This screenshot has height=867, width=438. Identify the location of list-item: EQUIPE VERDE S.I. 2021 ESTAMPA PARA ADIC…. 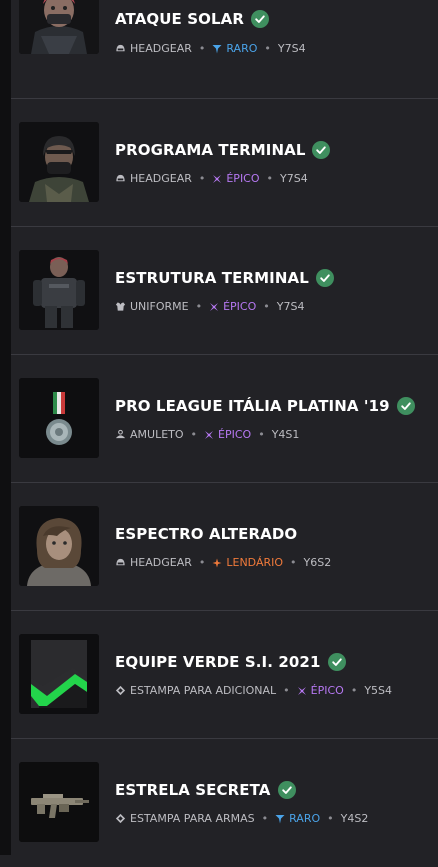
(224, 675).